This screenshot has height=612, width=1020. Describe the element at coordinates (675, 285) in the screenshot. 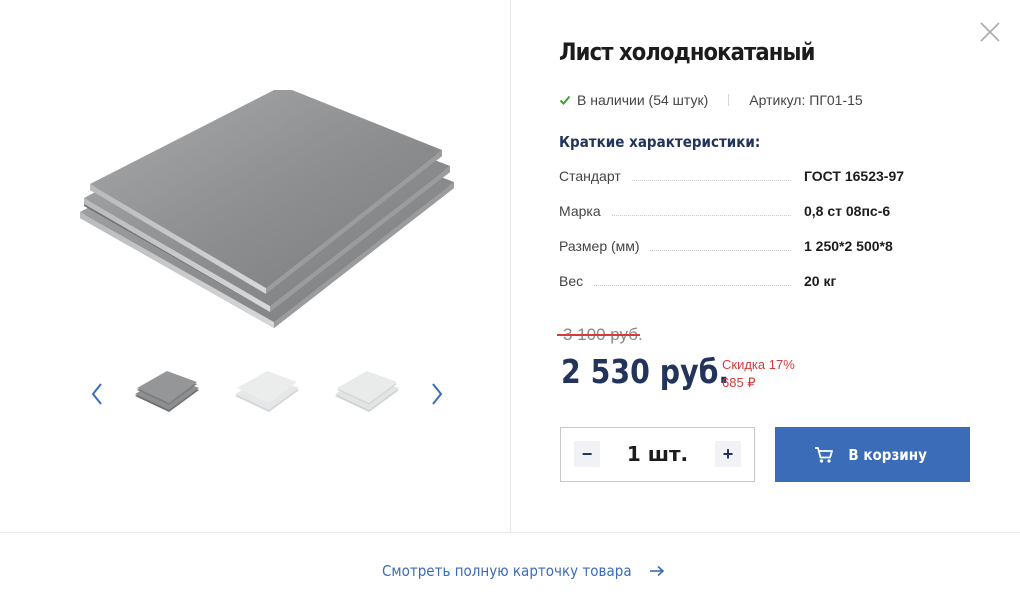

I see `spec-leader` at that location.